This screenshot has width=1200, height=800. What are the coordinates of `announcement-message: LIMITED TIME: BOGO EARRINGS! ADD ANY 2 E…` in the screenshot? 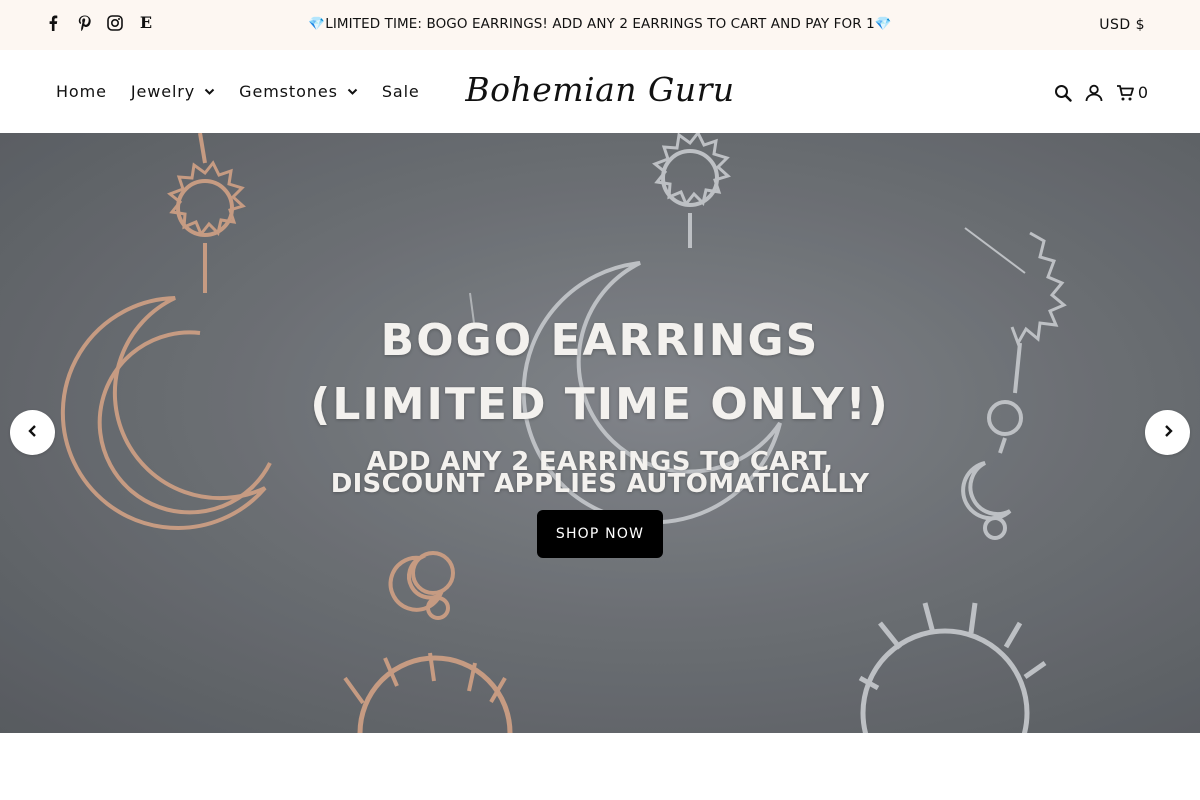 It's located at (600, 24).